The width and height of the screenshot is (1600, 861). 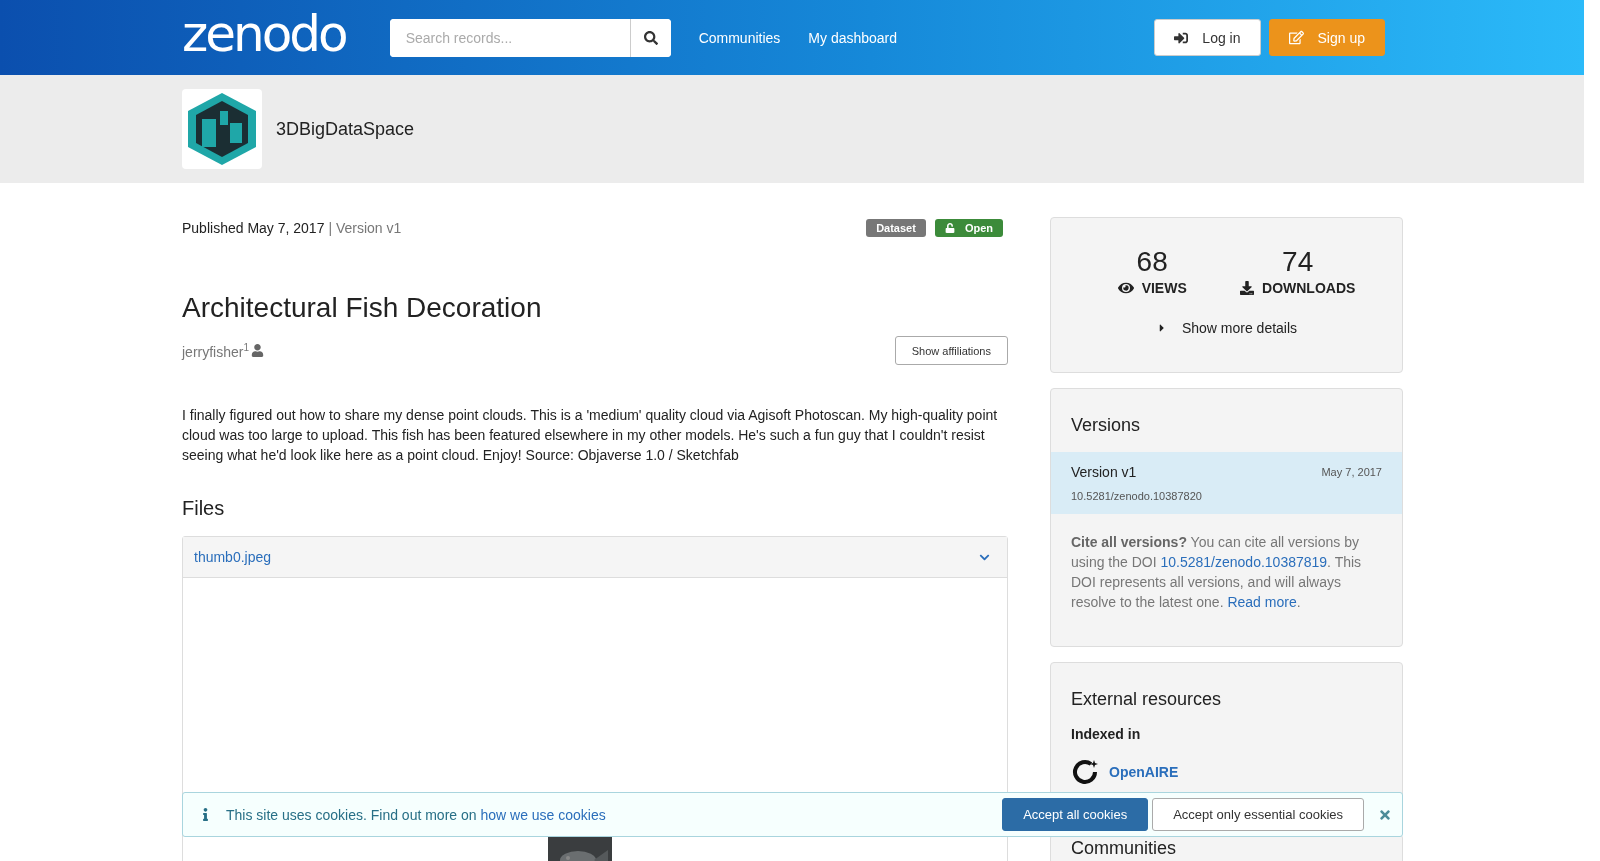 I want to click on close-icon, so click(x=1385, y=814).